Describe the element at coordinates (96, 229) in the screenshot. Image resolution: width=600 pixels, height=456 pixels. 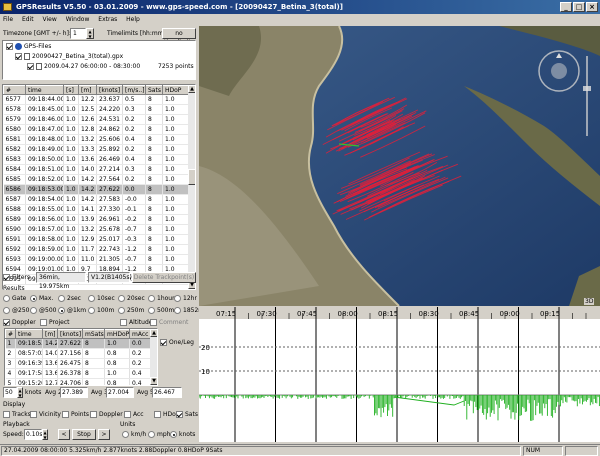
I see `table-row: 659009:18:57.0001.013.225.678-0.781.0` at that location.